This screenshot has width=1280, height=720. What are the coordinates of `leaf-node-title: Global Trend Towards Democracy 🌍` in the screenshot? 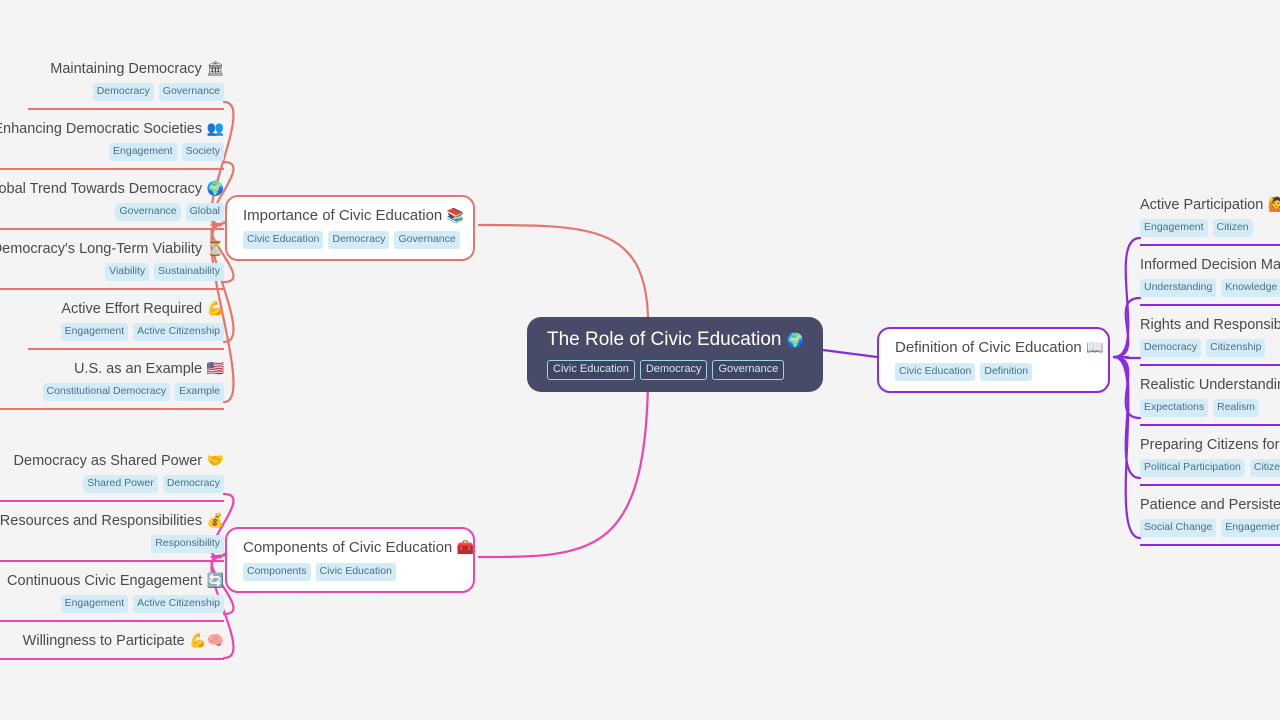 It's located at (112, 189).